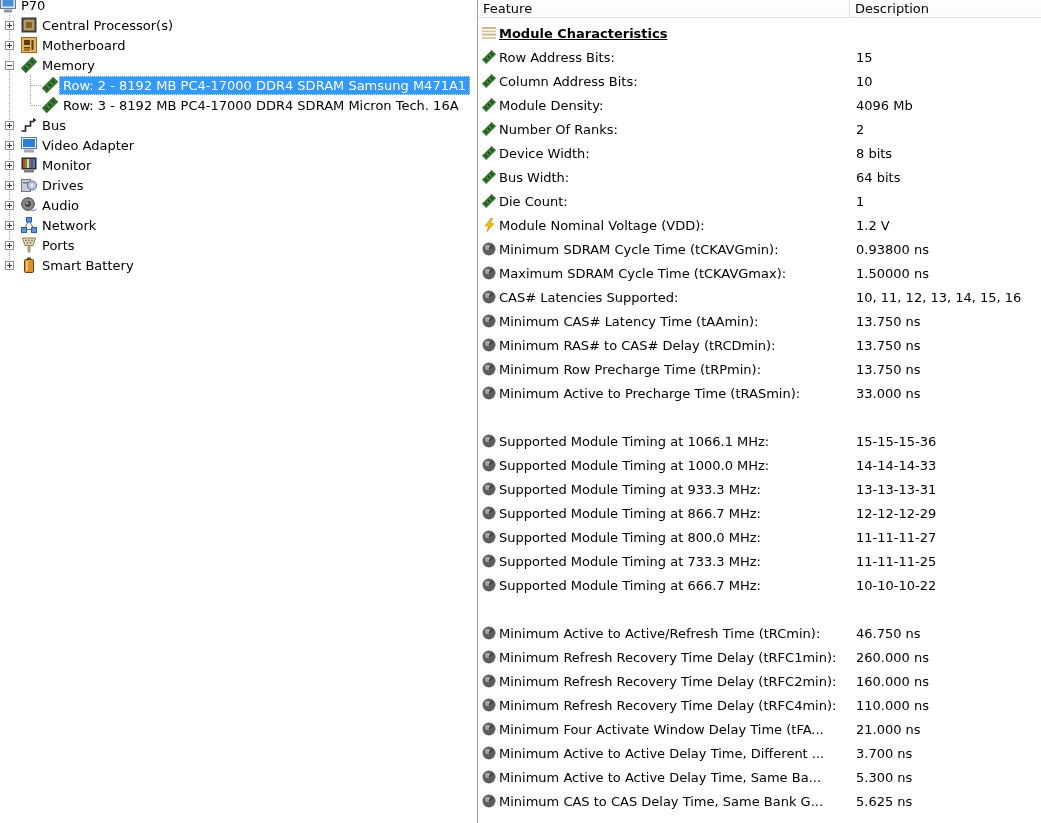  I want to click on minus-icon, so click(9, 65).